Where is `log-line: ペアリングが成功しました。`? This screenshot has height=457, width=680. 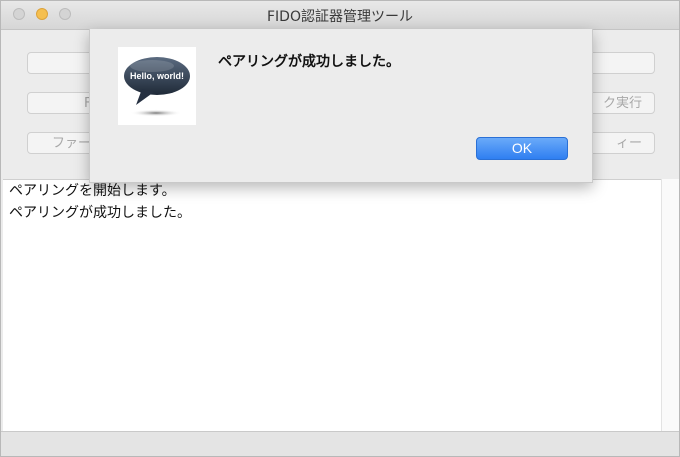
log-line: ペアリングが成功しました。 is located at coordinates (100, 213).